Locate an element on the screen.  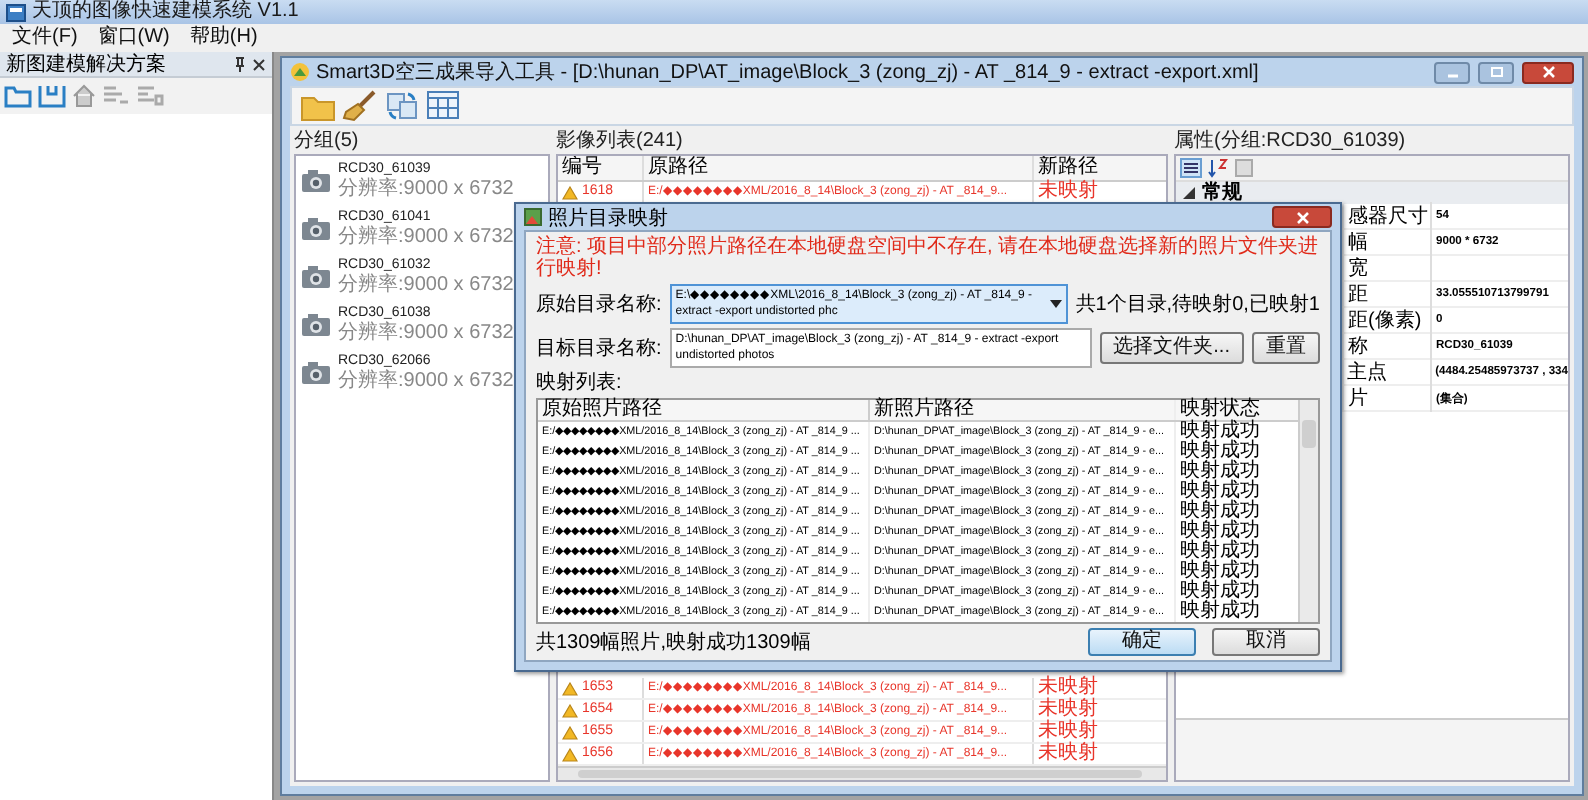
property-name: 宽 is located at coordinates (1388, 268).